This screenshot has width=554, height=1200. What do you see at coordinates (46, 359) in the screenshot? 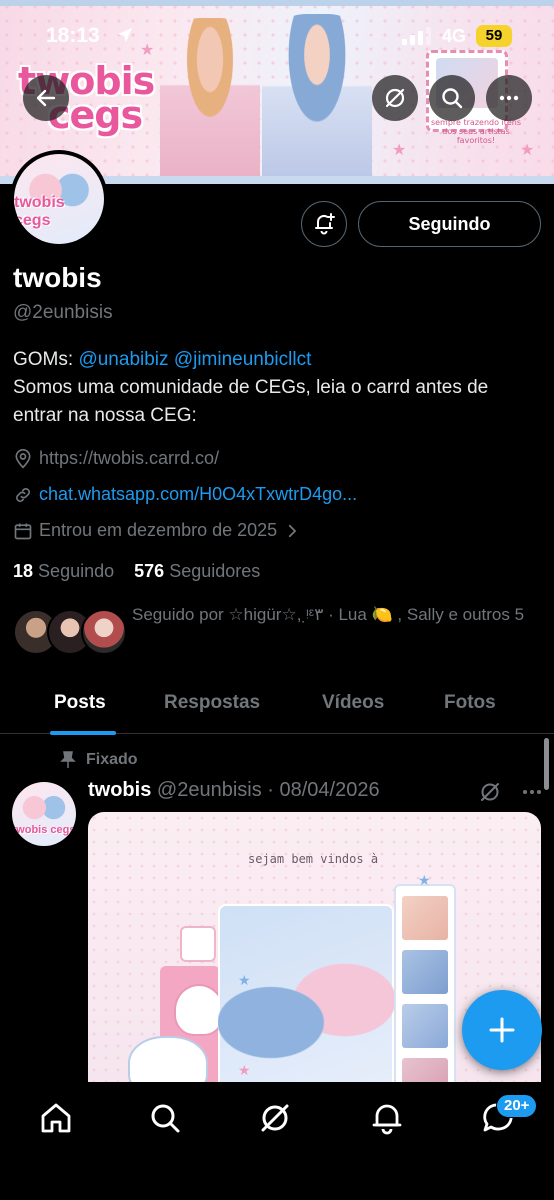
I see `bio-prefix: GOMs:` at bounding box center [46, 359].